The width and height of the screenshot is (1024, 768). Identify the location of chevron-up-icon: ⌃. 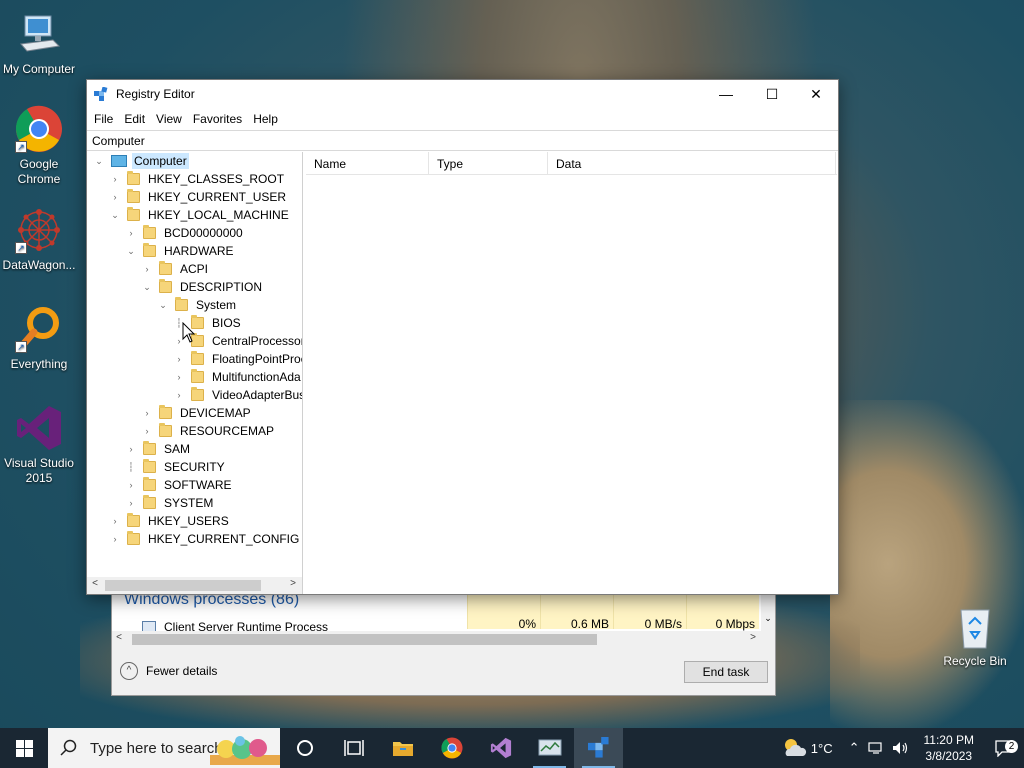
(854, 747).